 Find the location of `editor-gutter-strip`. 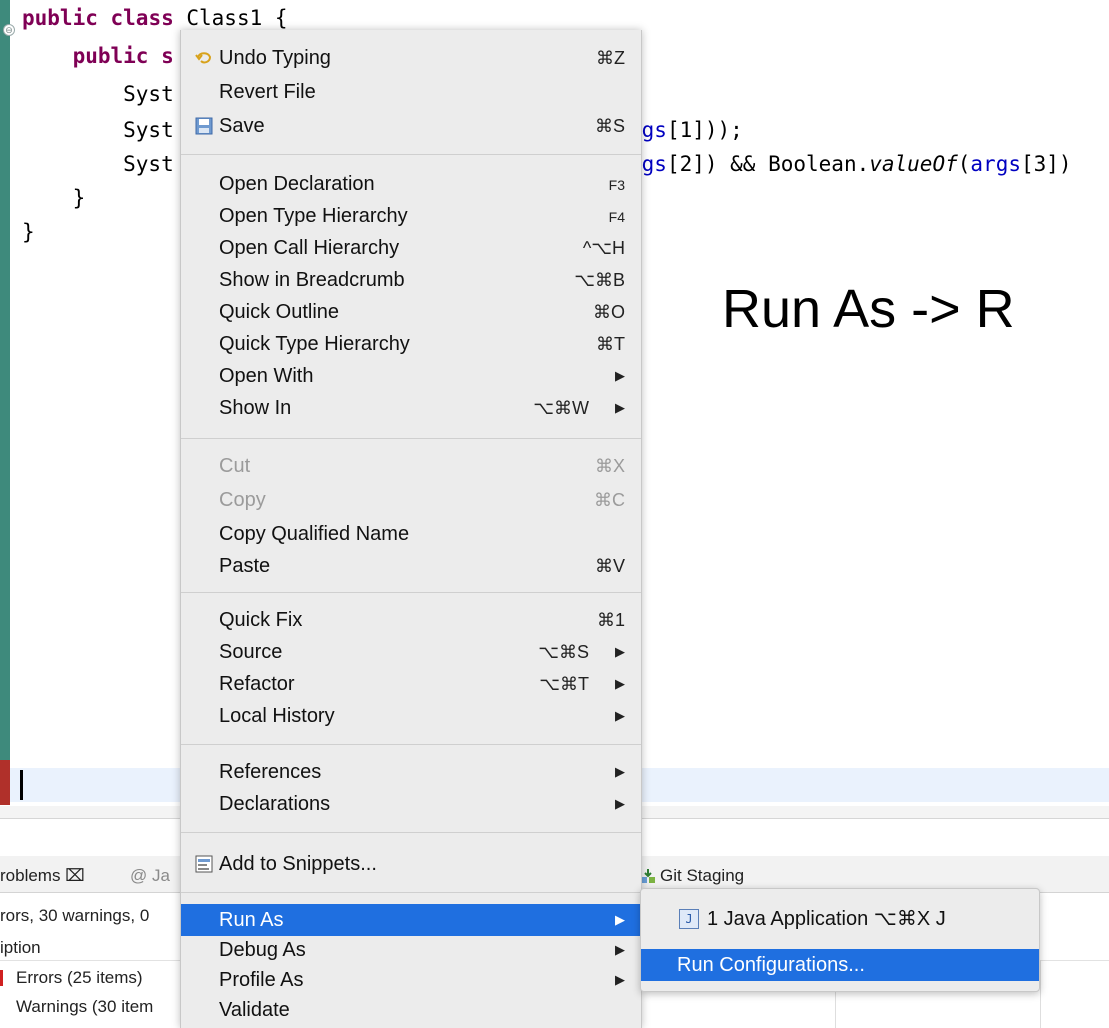

editor-gutter-strip is located at coordinates (5, 380).